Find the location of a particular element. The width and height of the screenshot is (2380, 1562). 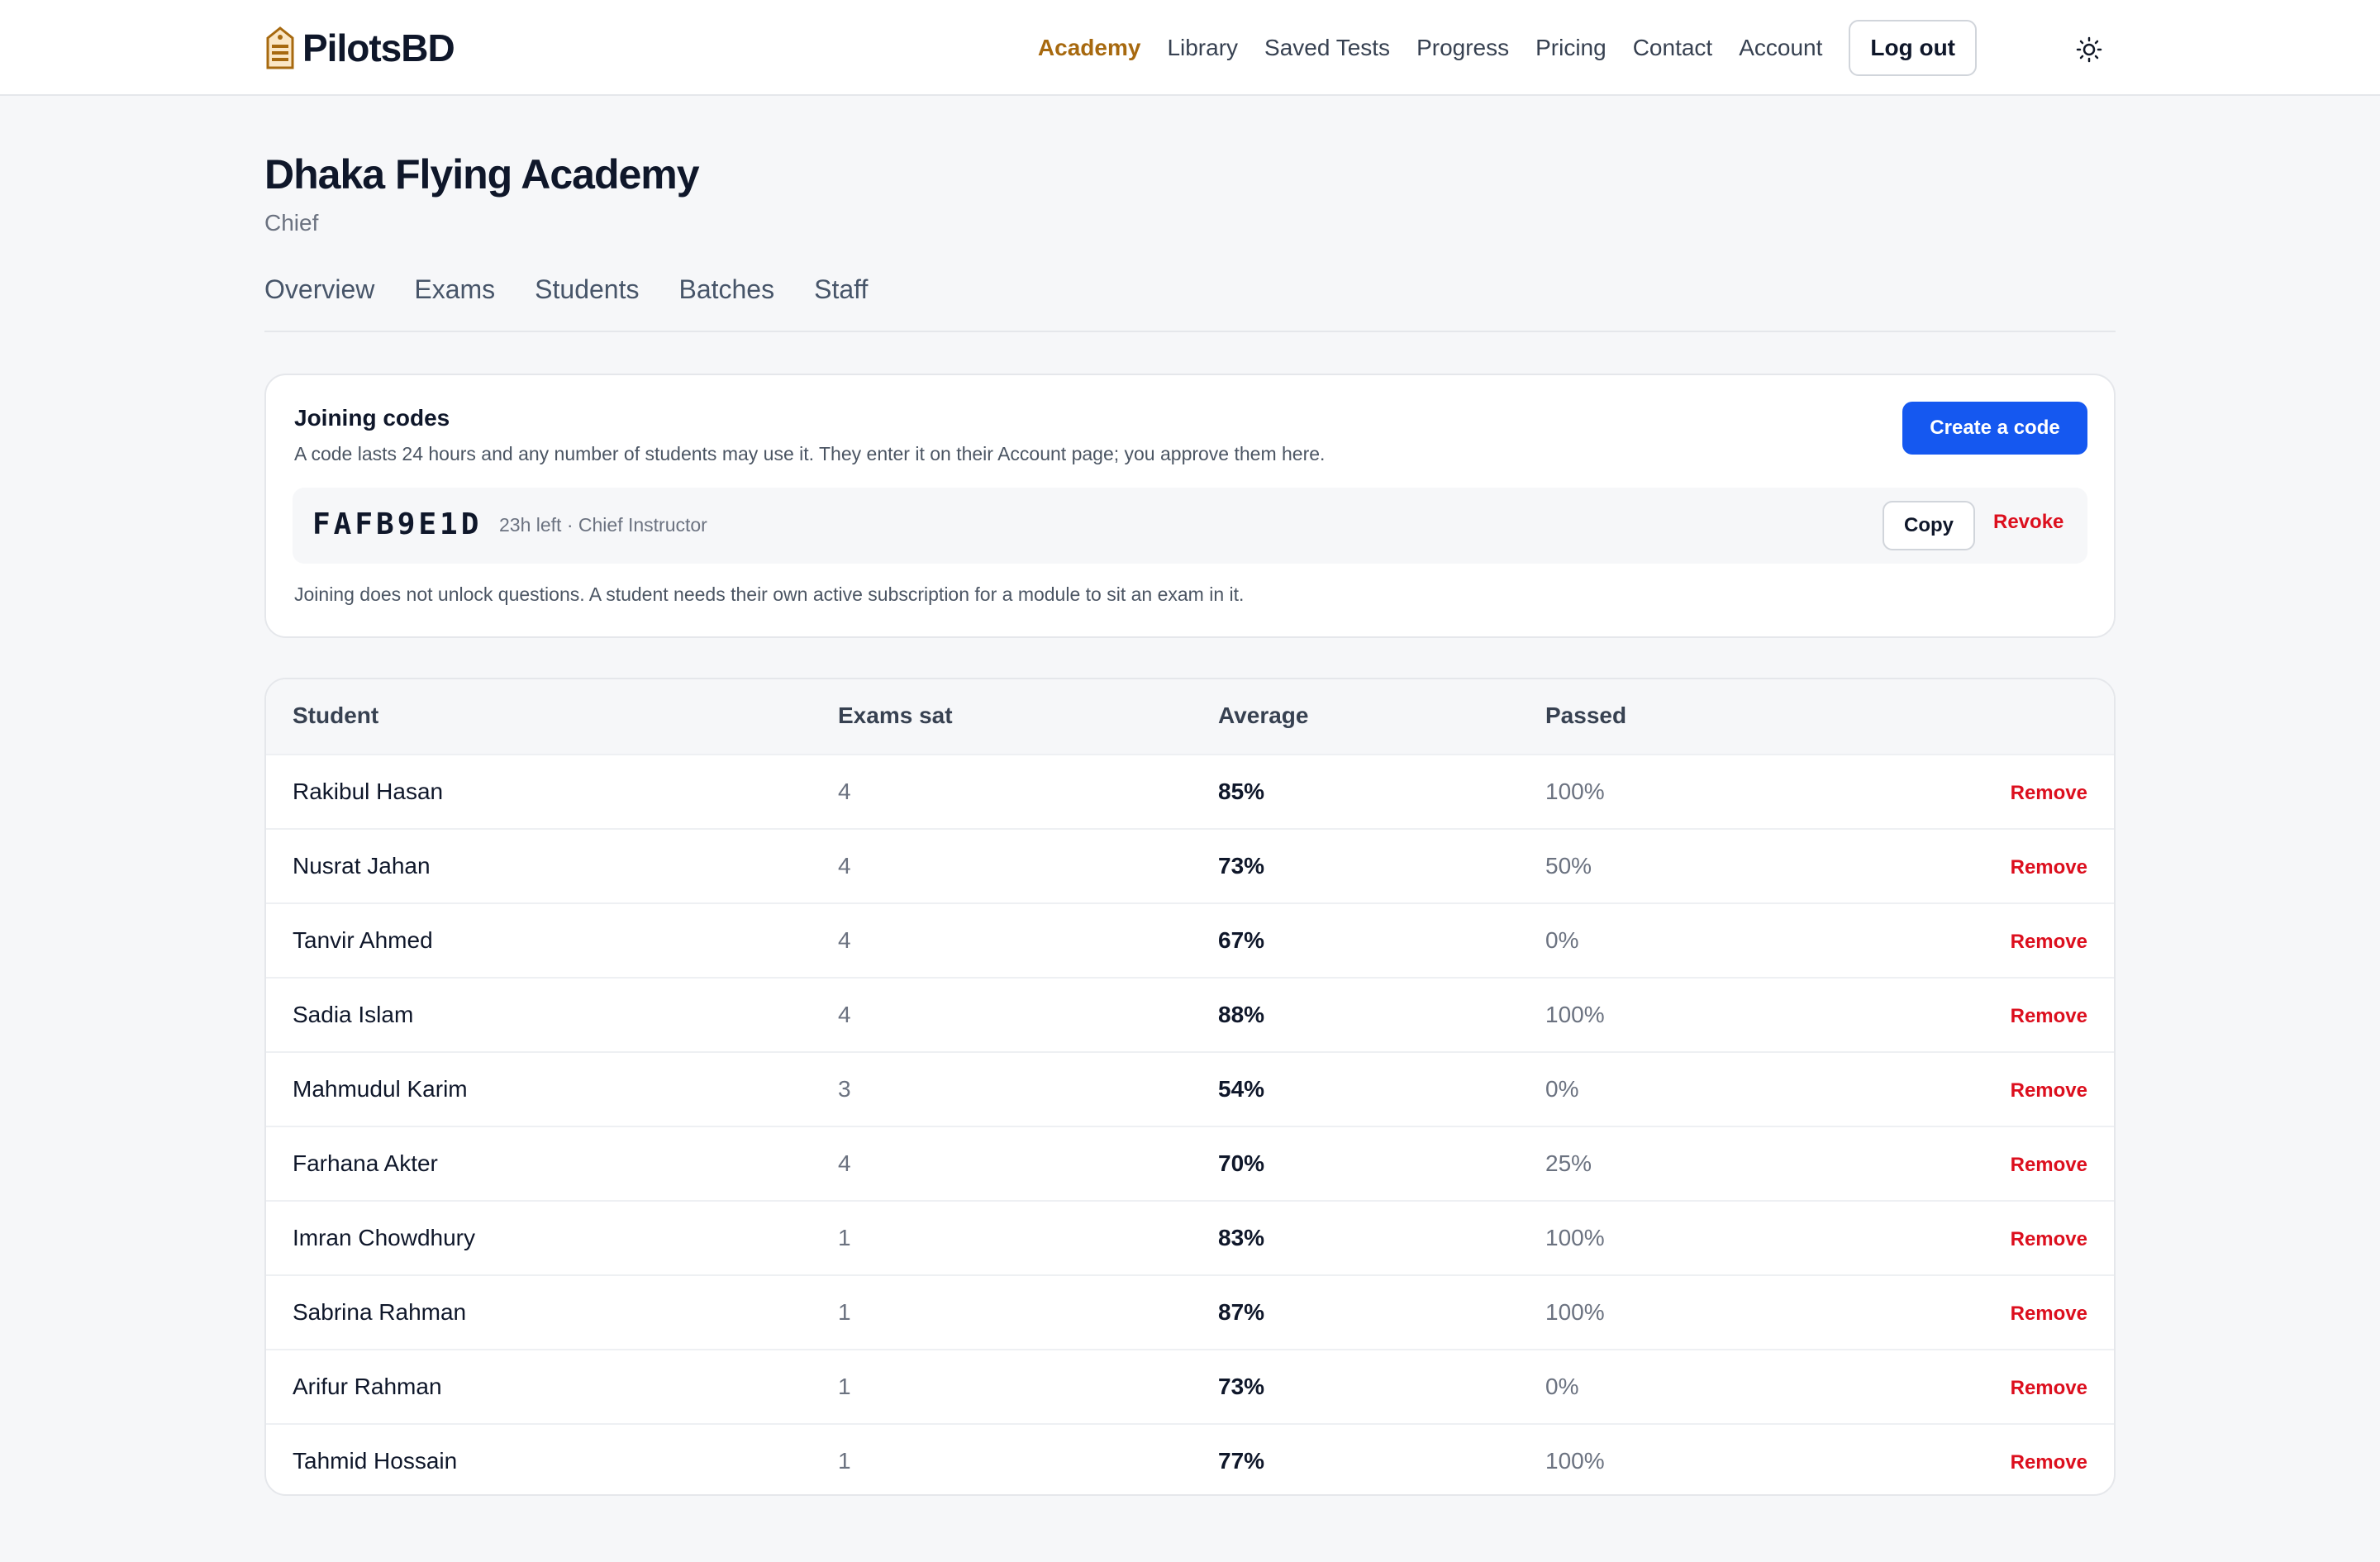

nav-account: Account is located at coordinates (1780, 48).